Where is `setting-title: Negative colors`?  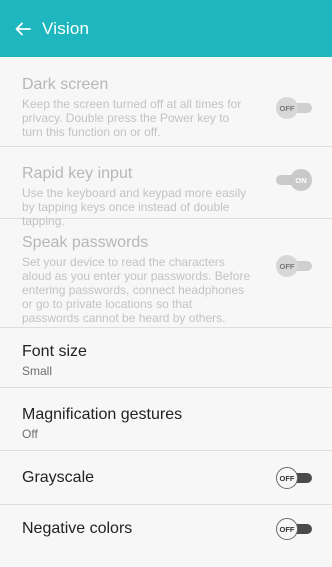
setting-title: Negative colors is located at coordinates (77, 528).